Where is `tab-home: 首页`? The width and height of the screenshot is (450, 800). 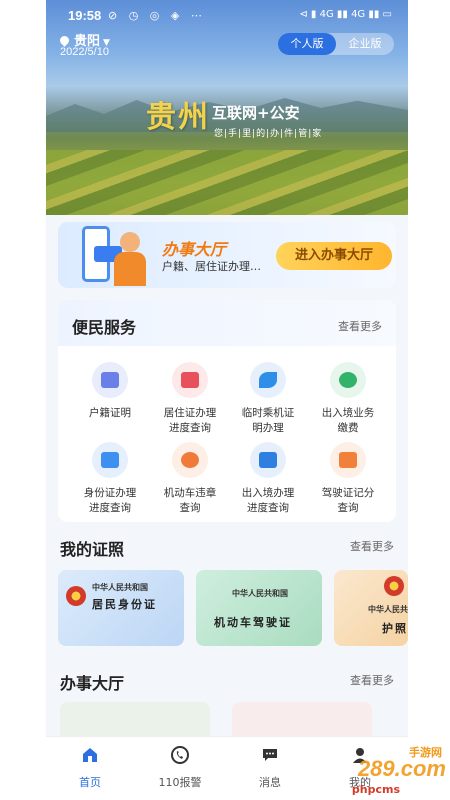
tab-home: 首页 is located at coordinates (90, 767).